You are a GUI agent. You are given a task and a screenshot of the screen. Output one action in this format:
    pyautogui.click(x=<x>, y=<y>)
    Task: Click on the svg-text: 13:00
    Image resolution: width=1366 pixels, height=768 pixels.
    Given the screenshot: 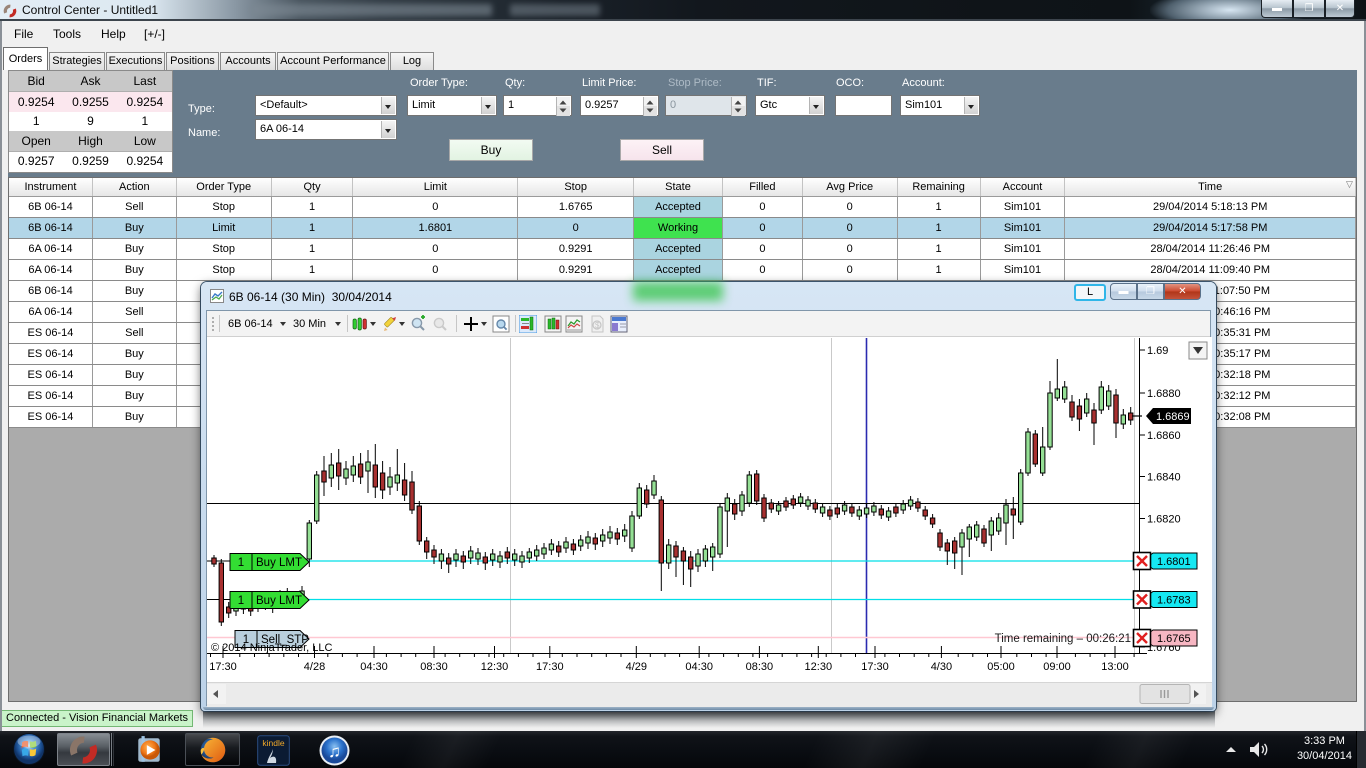 What is the action you would take?
    pyautogui.click(x=1115, y=667)
    